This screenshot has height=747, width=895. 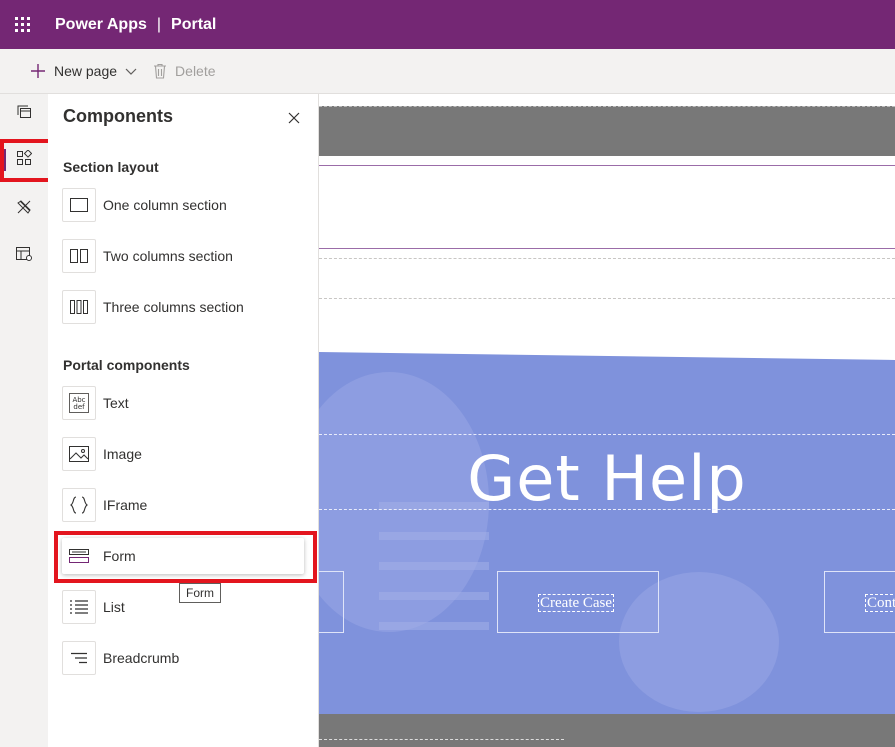 What do you see at coordinates (118, 116) in the screenshot?
I see `panel-title: Components` at bounding box center [118, 116].